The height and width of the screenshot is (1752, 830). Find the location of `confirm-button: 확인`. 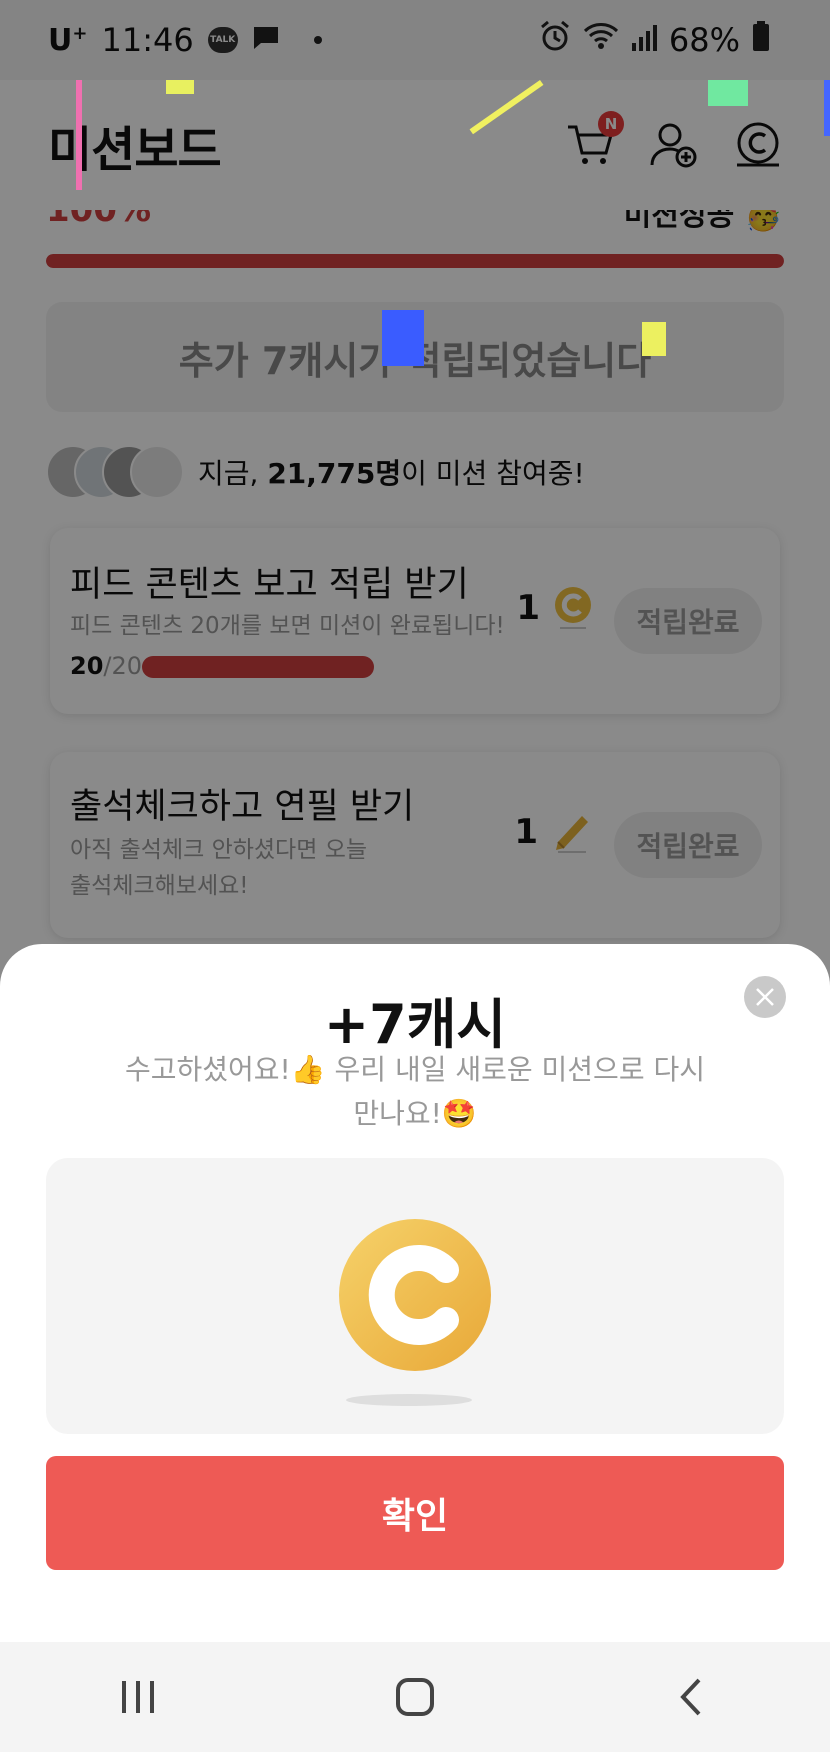

confirm-button: 확인 is located at coordinates (415, 1513).